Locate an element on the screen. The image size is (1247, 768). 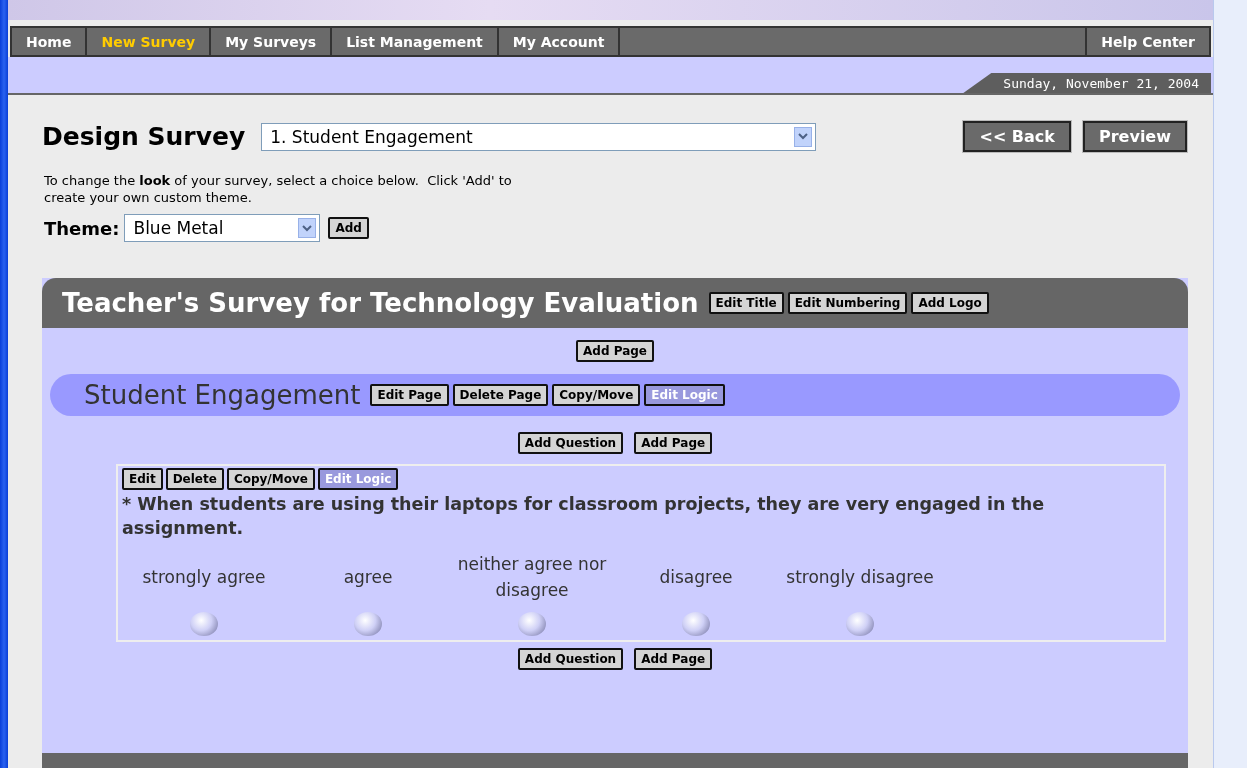
nav-tab: List Management is located at coordinates (415, 41).